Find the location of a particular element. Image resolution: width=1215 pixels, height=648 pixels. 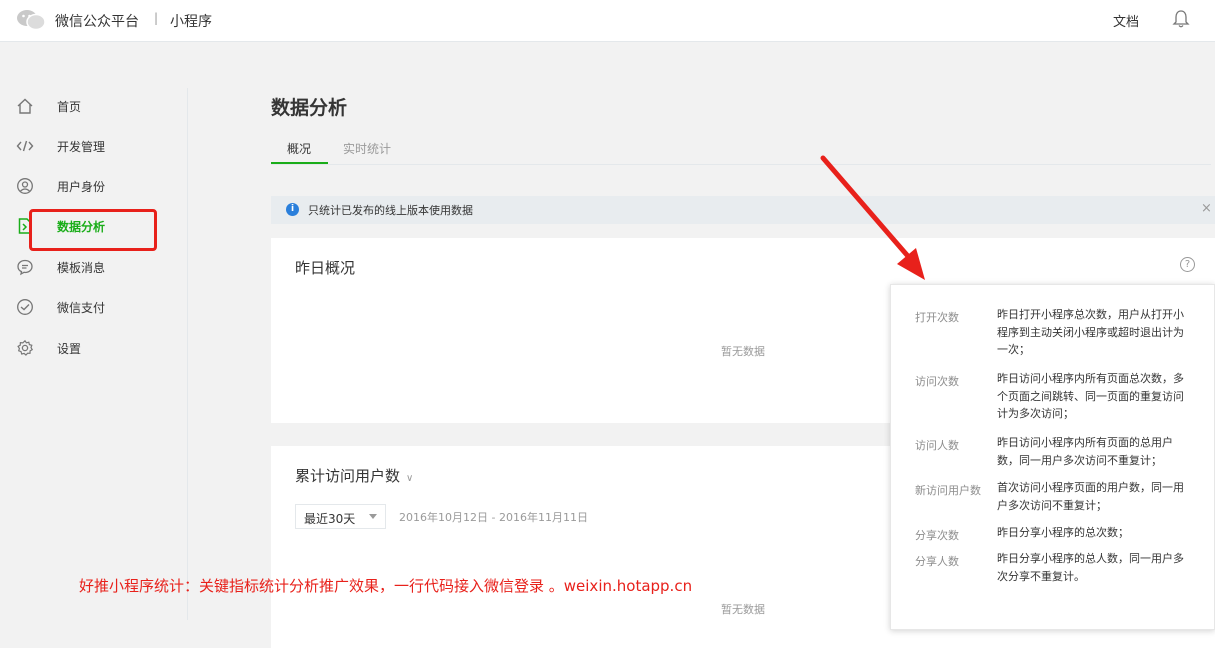

tooltip-term: 新访问用户数 is located at coordinates (948, 490).